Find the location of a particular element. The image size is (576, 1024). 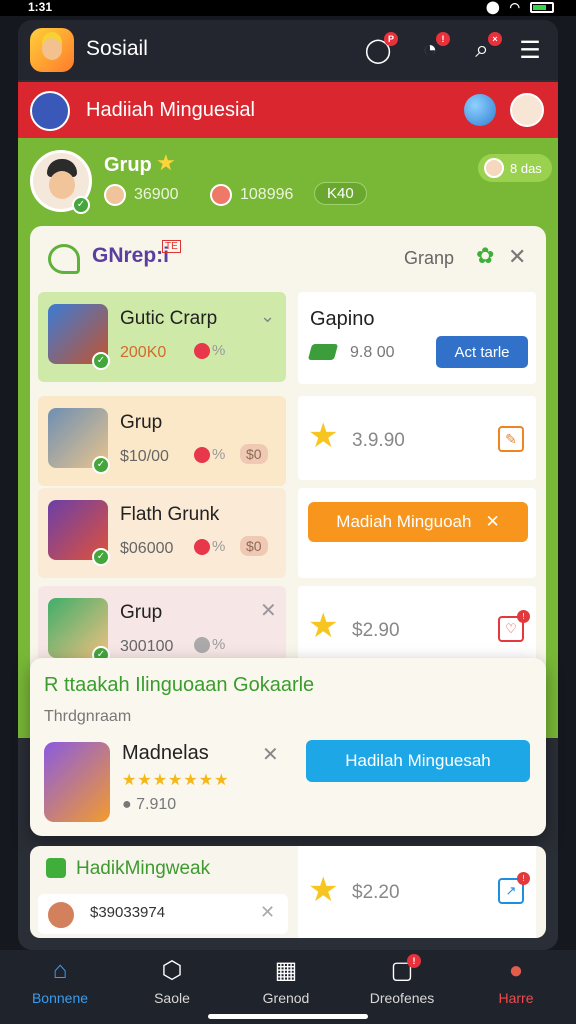

popup-subtitle: Thrdgnraam is located at coordinates (88, 716).